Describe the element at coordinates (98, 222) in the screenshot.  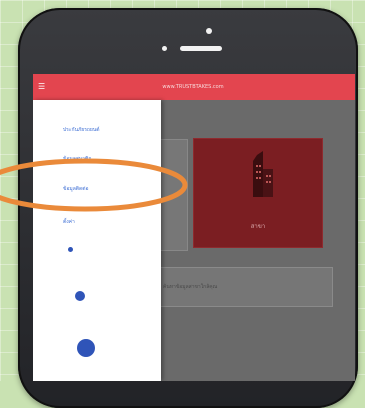
I see `drawer-item-settings: ตั้งค่า` at that location.